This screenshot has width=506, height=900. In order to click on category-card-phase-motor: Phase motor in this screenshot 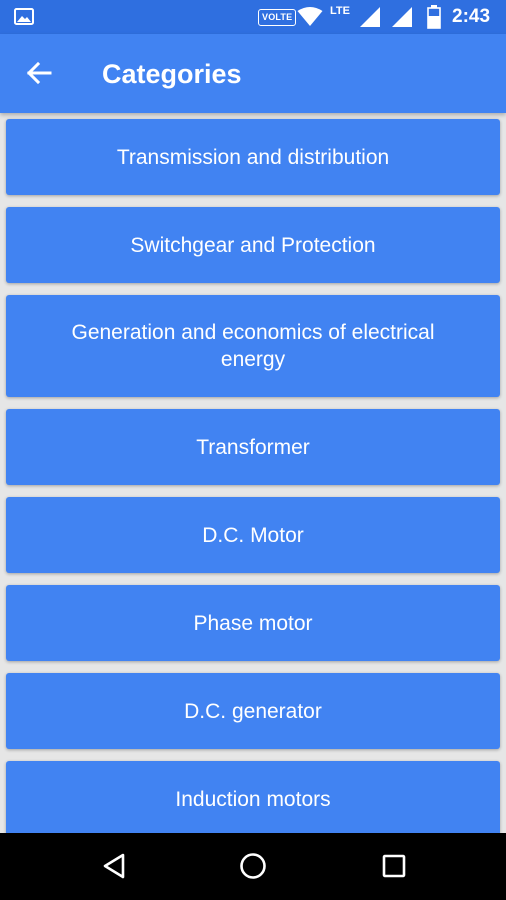, I will do `click(253, 623)`.